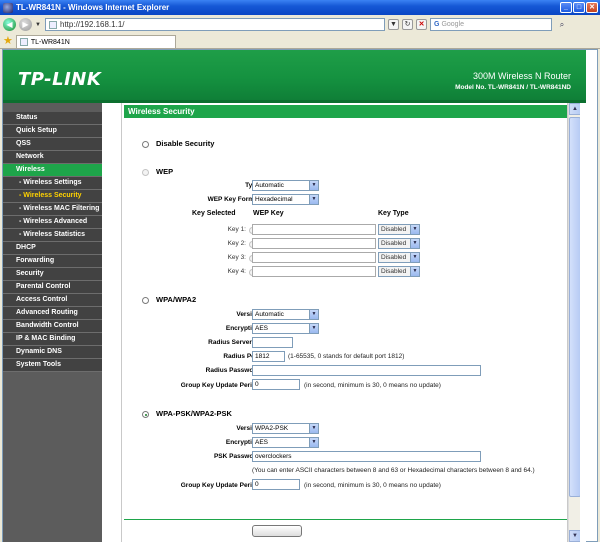 Image resolution: width=600 pixels, height=542 pixels. I want to click on tab-router: TL-WR841N, so click(95, 41).